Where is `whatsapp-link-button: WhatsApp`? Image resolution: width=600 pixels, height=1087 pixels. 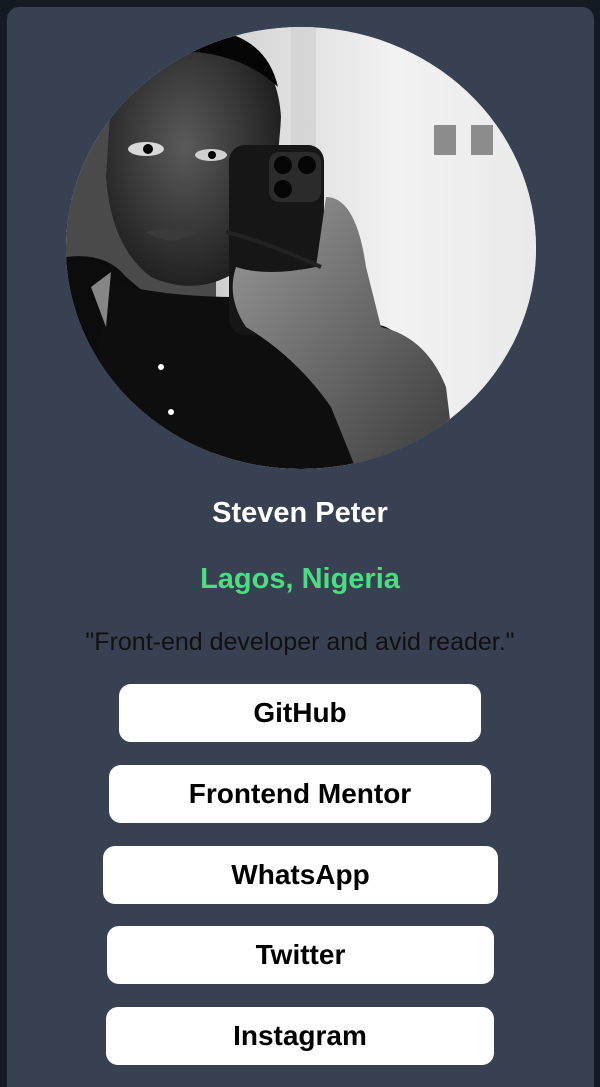 whatsapp-link-button: WhatsApp is located at coordinates (300, 875).